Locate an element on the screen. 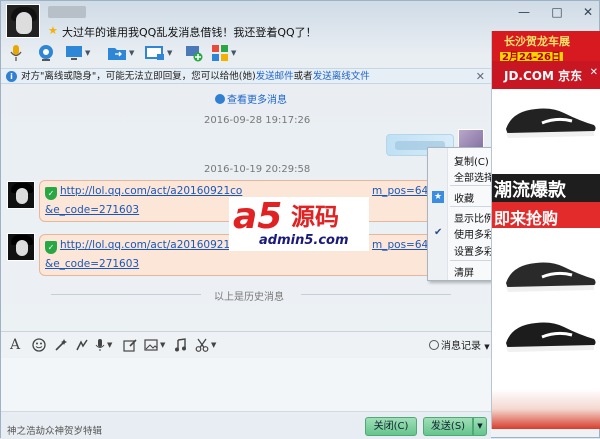  timestamp: 2016-09-28 19:17:26 is located at coordinates (257, 120).